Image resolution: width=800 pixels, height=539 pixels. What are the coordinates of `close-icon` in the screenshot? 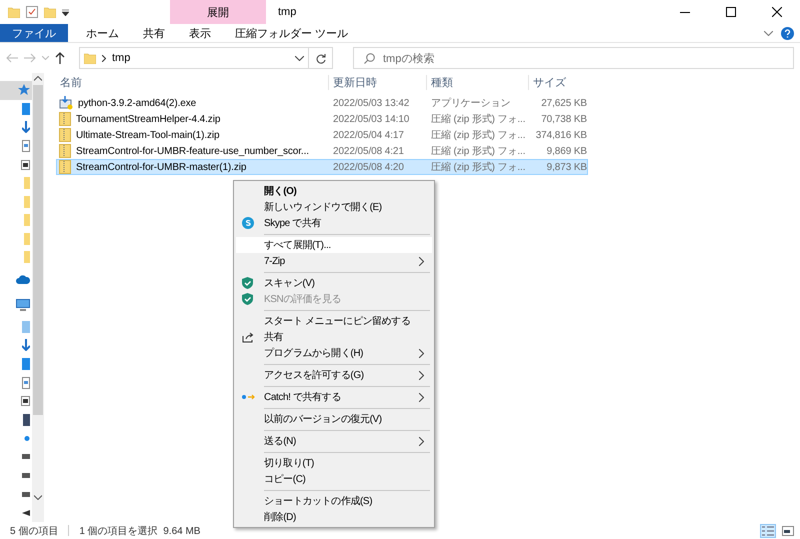 It's located at (777, 12).